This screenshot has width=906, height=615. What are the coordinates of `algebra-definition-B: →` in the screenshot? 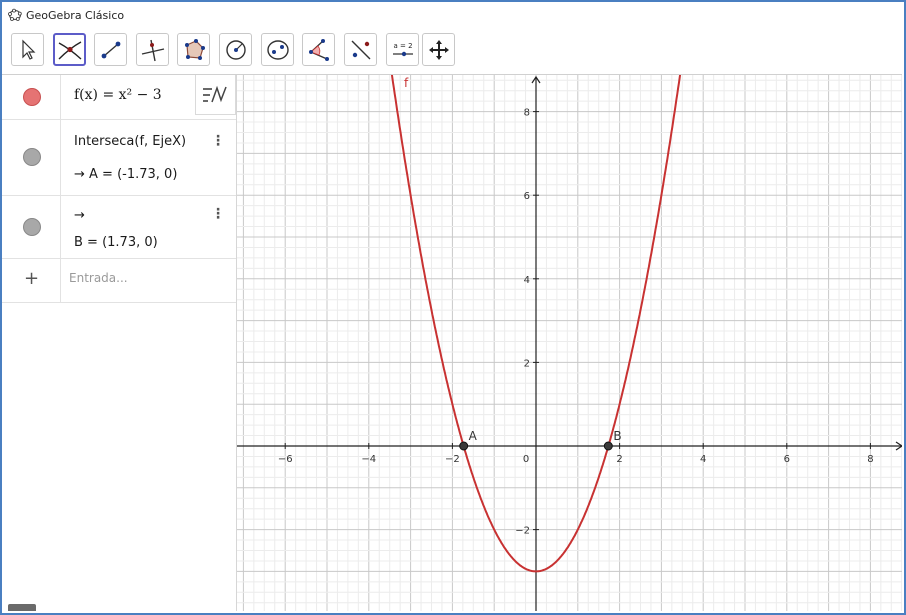 It's located at (79, 215).